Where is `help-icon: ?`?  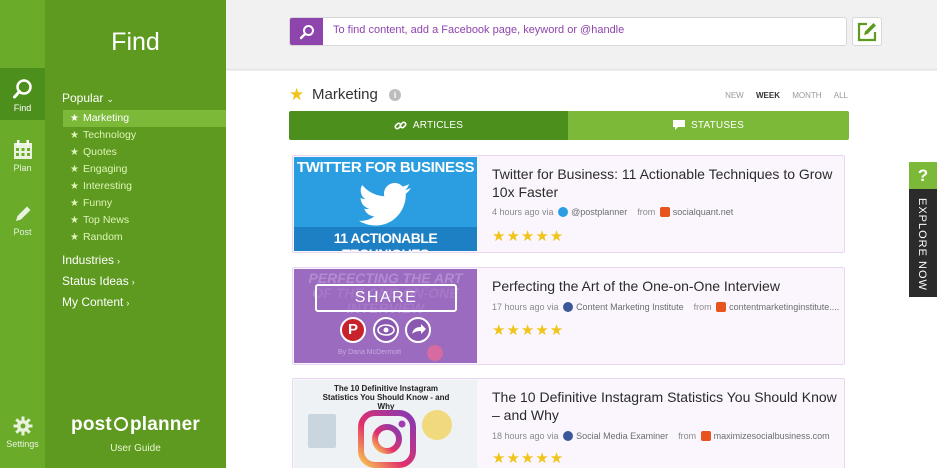 help-icon: ? is located at coordinates (923, 175).